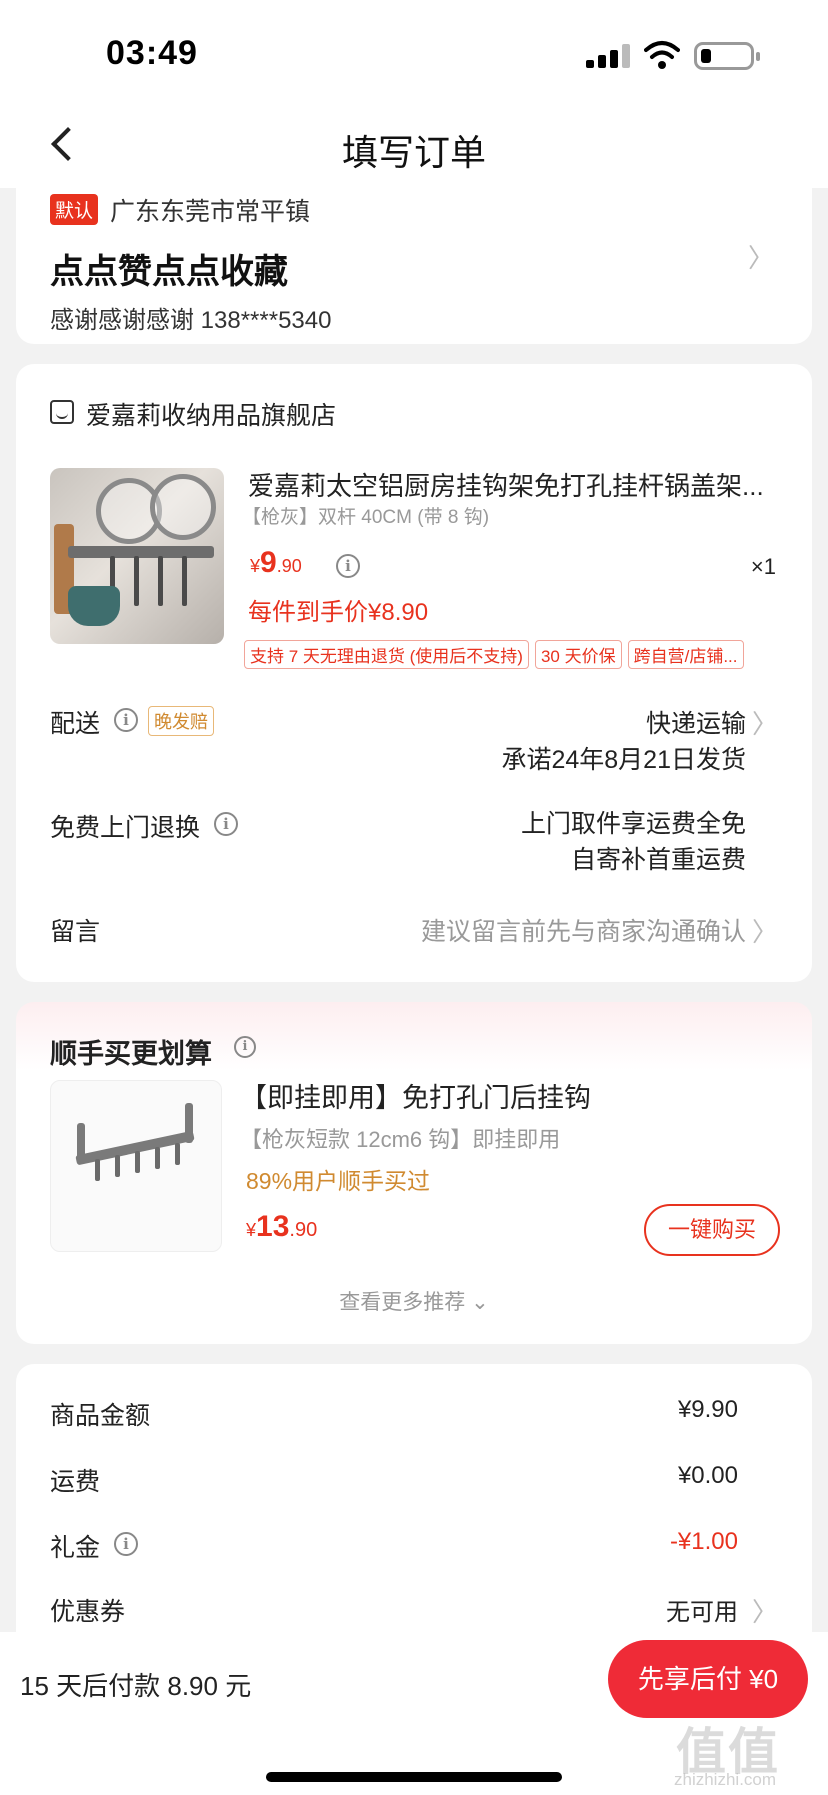 Image resolution: width=828 pixels, height=1795 pixels. Describe the element at coordinates (414, 1548) in the screenshot. I see `summary-row: 礼金 i -¥1.00` at that location.